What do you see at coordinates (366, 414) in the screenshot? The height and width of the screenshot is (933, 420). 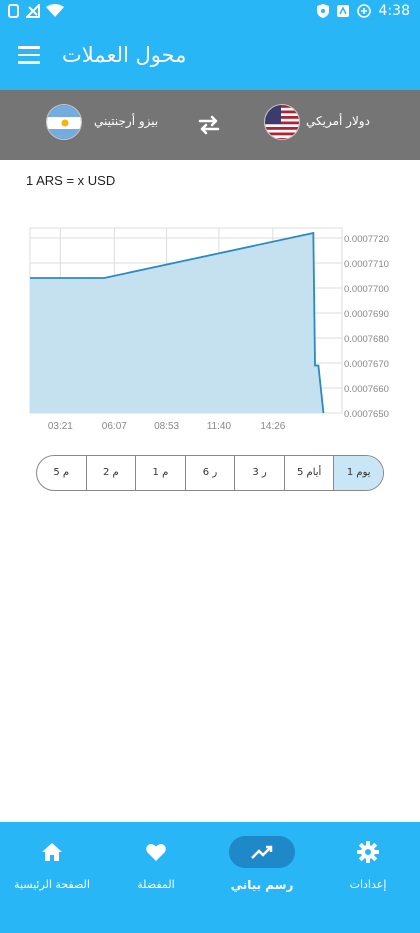 I see `y-tick-label: 0.0007650` at bounding box center [366, 414].